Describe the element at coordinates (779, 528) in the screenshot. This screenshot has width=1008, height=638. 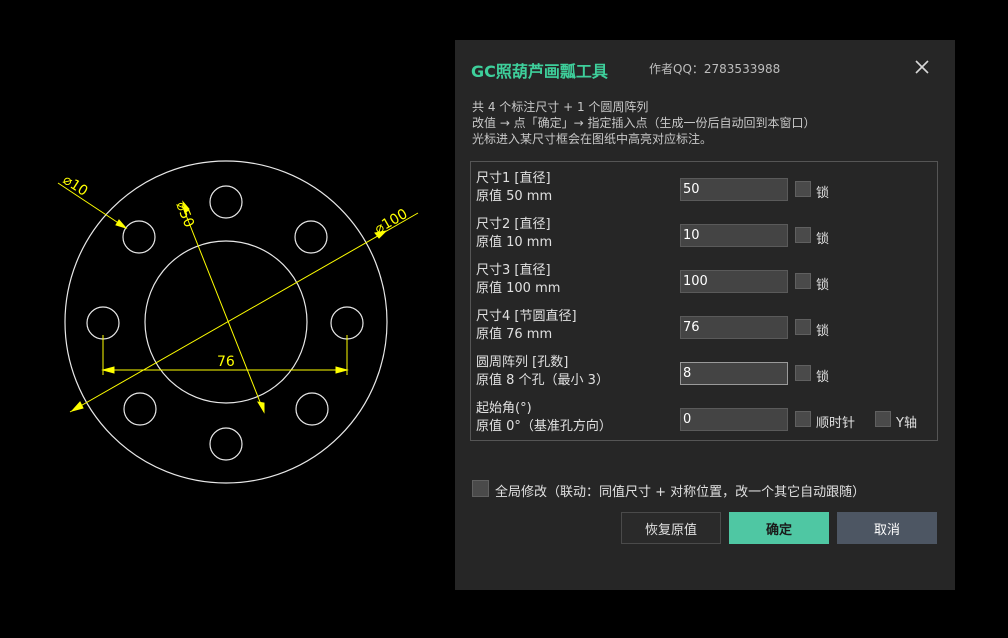
I see `ok-button: 确定` at that location.